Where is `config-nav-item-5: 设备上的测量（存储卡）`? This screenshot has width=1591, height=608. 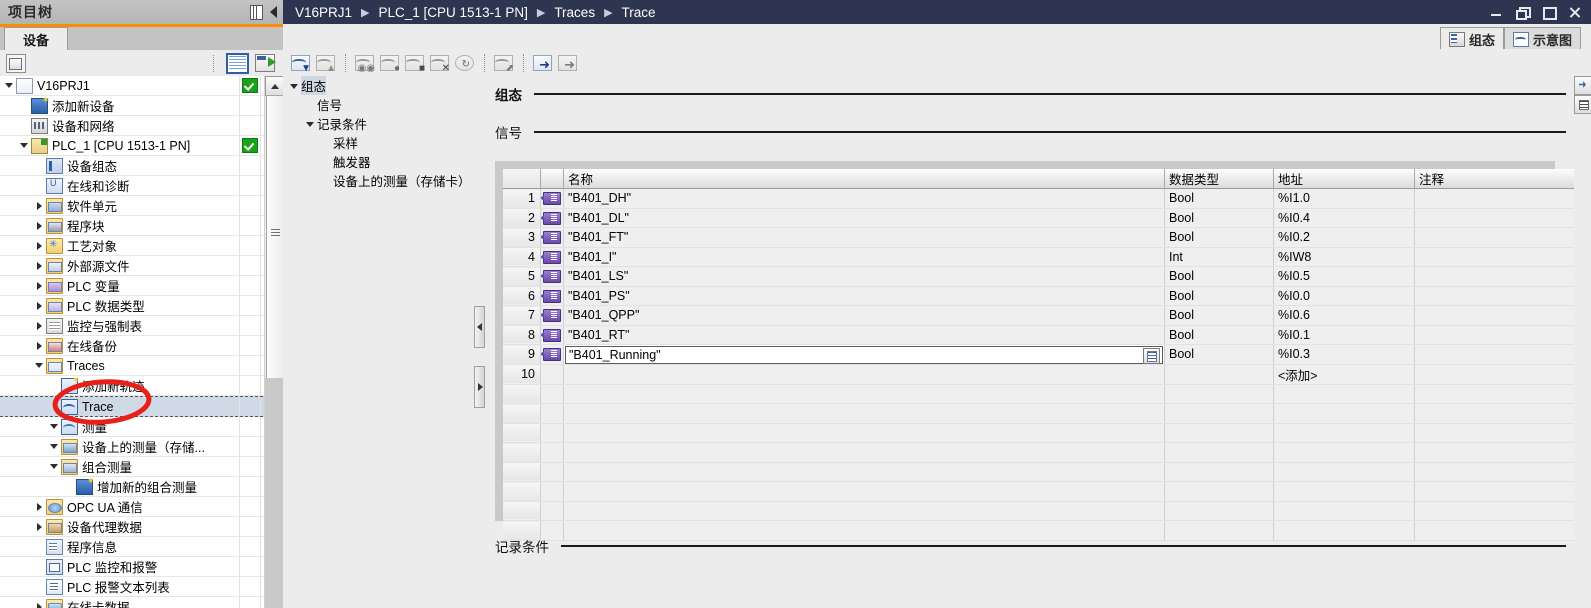 config-nav-item-5: 设备上的测量（存储卡） is located at coordinates (377, 180).